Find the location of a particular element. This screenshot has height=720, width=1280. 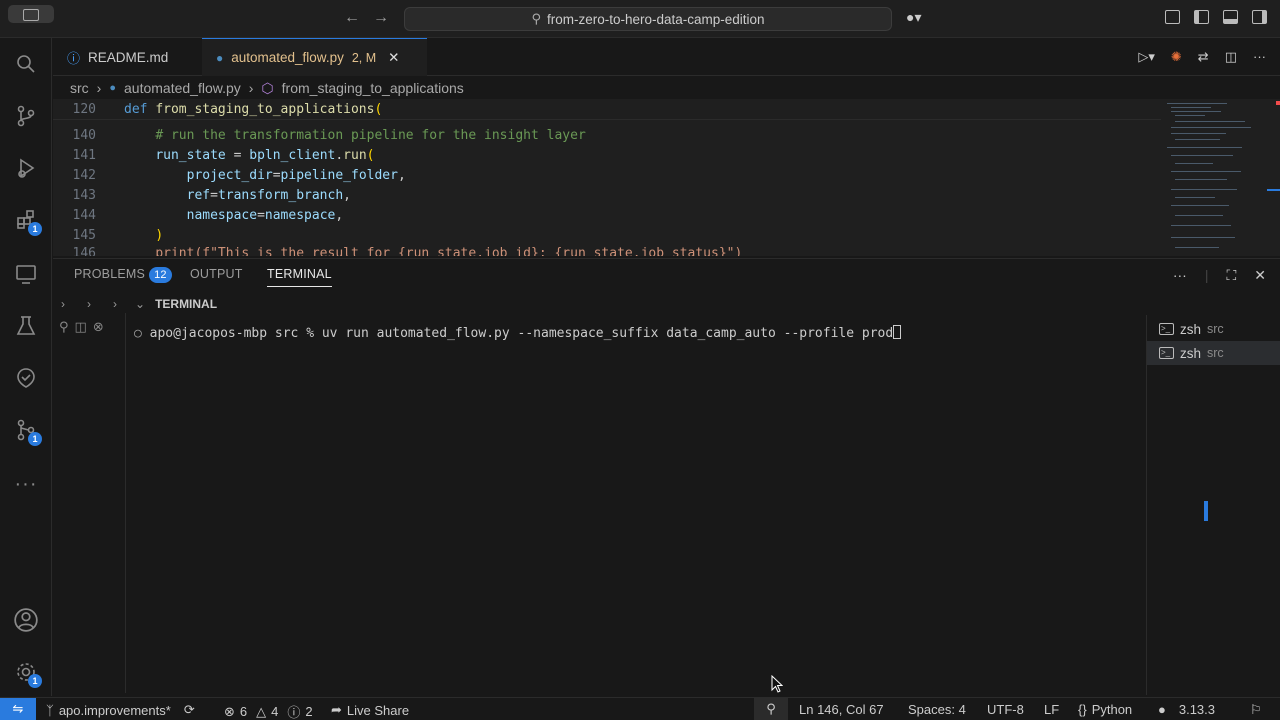

branch-name: apo.improvements* is located at coordinates (114, 710).